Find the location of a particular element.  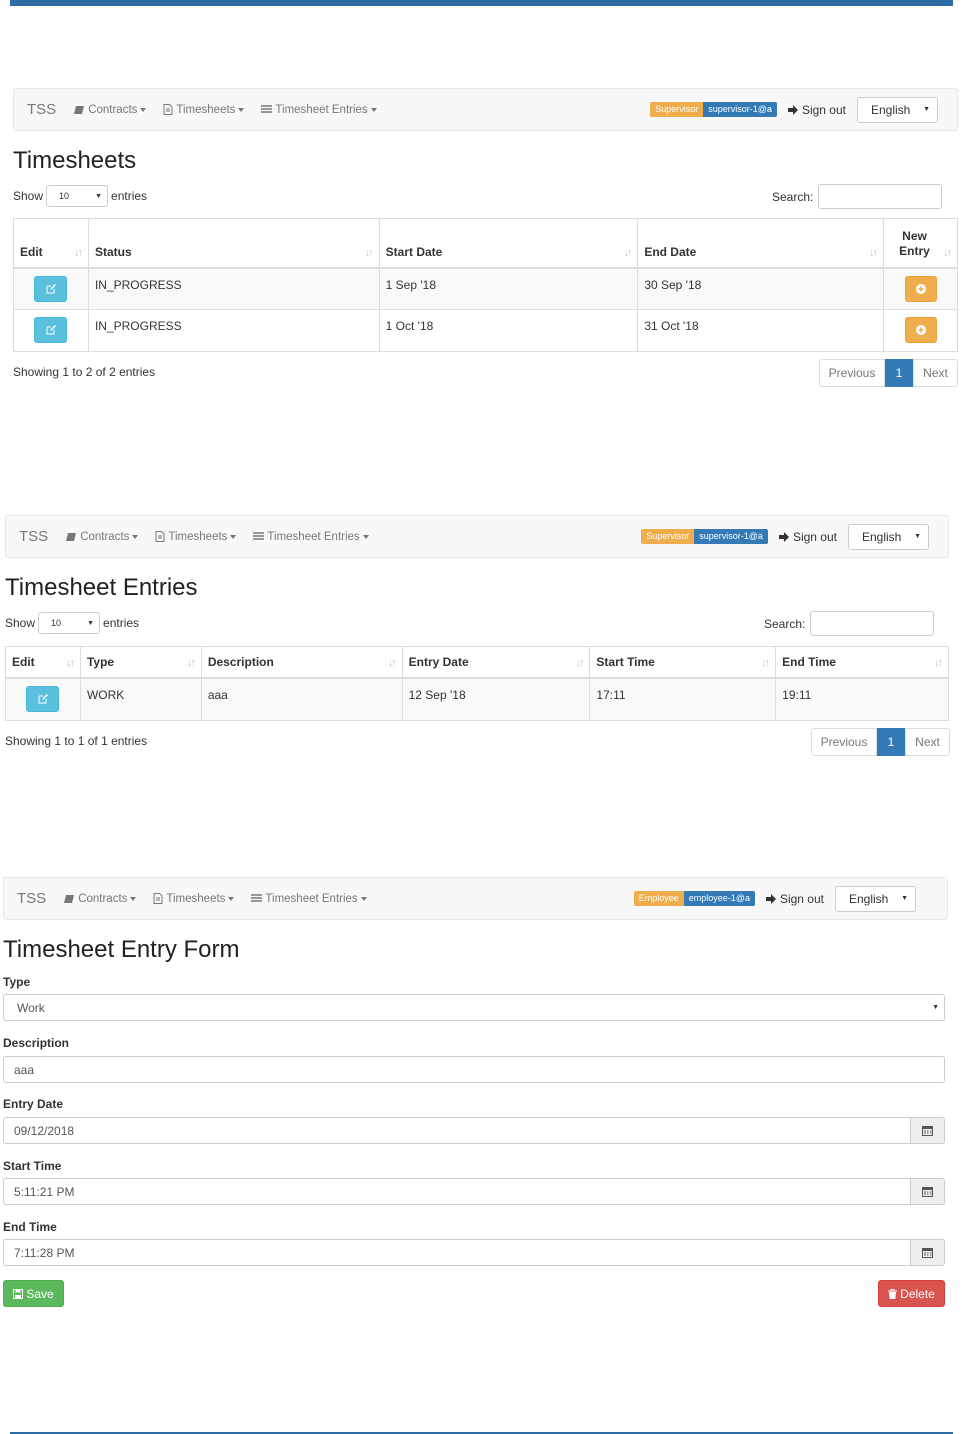

status-cell: IN_PROGRESS is located at coordinates (233, 330).